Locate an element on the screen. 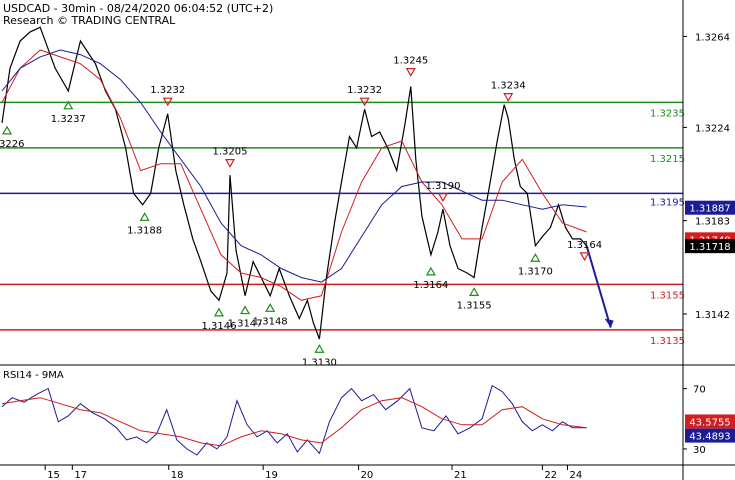 The width and height of the screenshot is (735, 480). price-y-tick-label: 1.3224 is located at coordinates (712, 128).